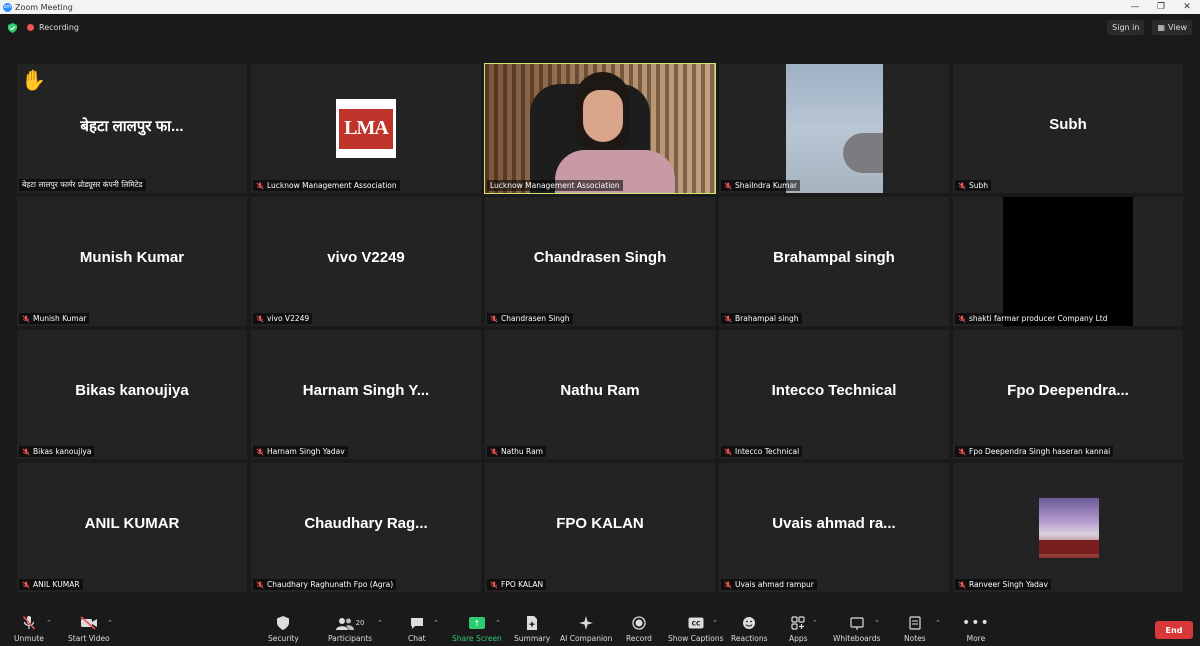  What do you see at coordinates (417, 629) in the screenshot?
I see `chat-button: Chat` at bounding box center [417, 629].